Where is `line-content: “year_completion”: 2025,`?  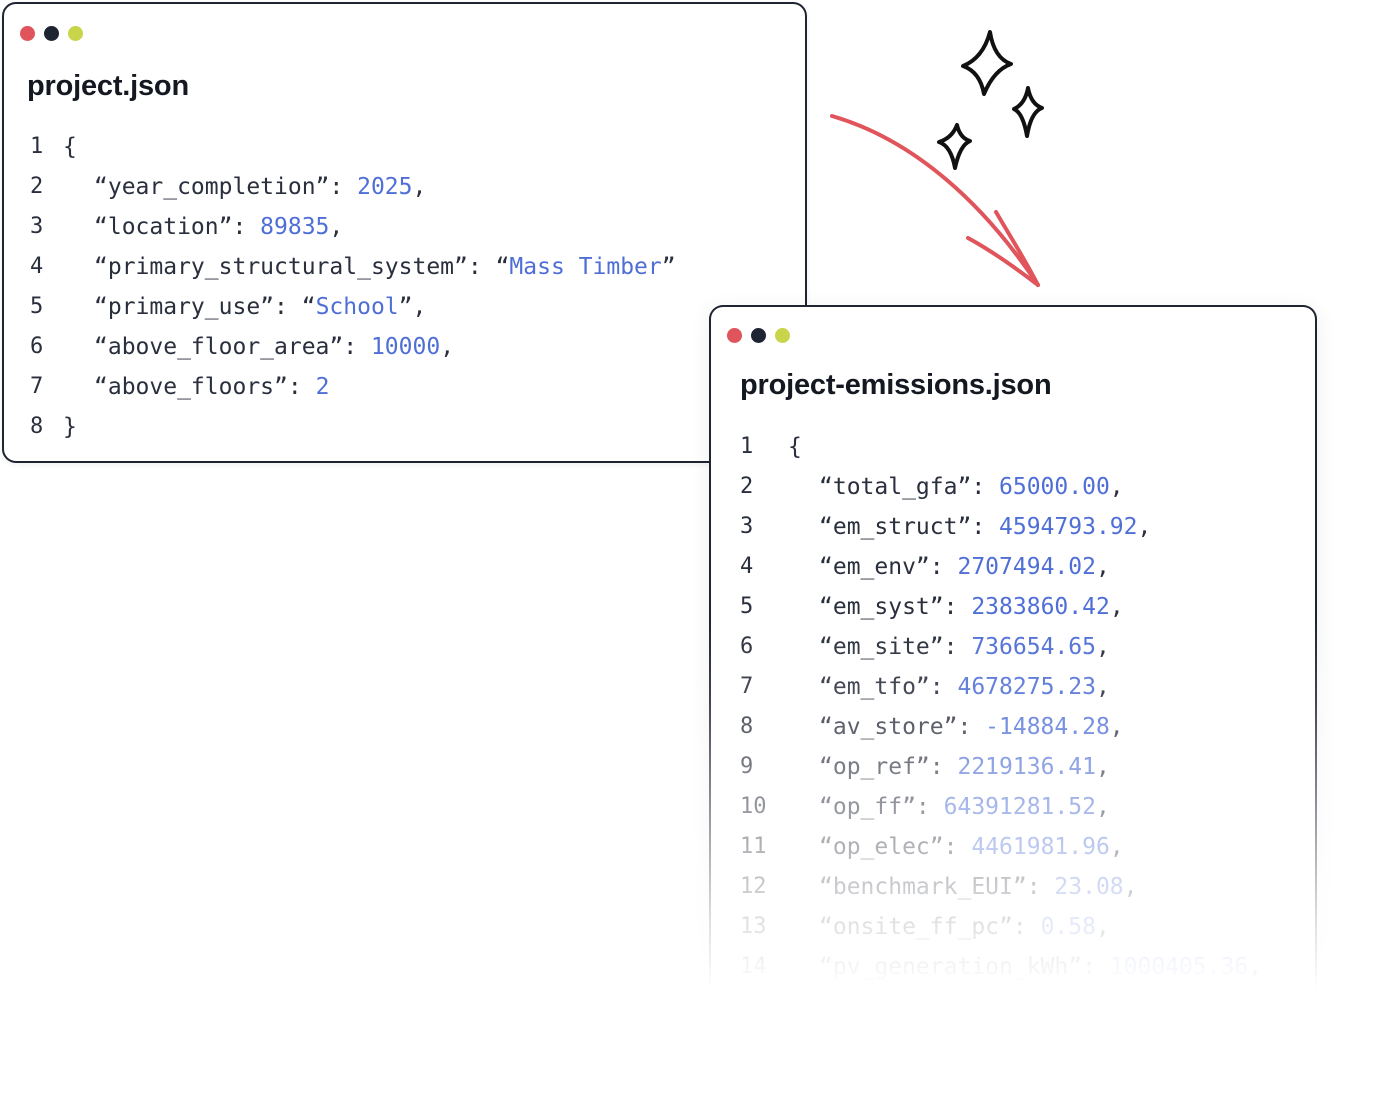
line-content: “year_completion”: 2025, is located at coordinates (260, 187).